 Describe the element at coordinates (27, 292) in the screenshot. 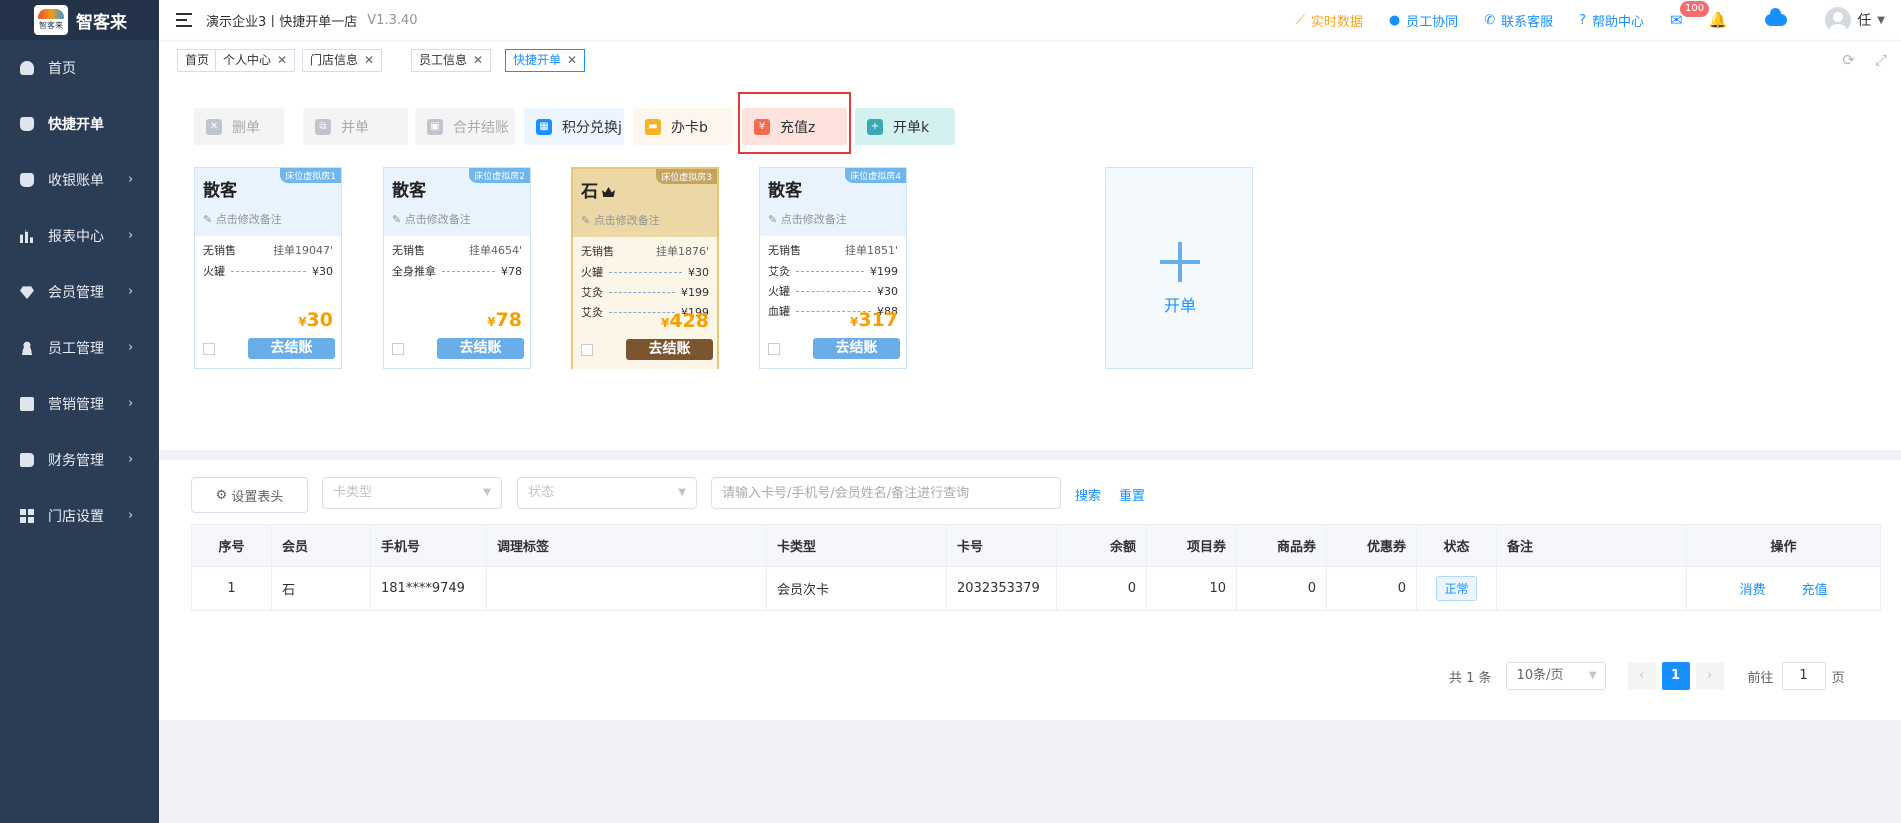

I see `diamond-icon` at that location.